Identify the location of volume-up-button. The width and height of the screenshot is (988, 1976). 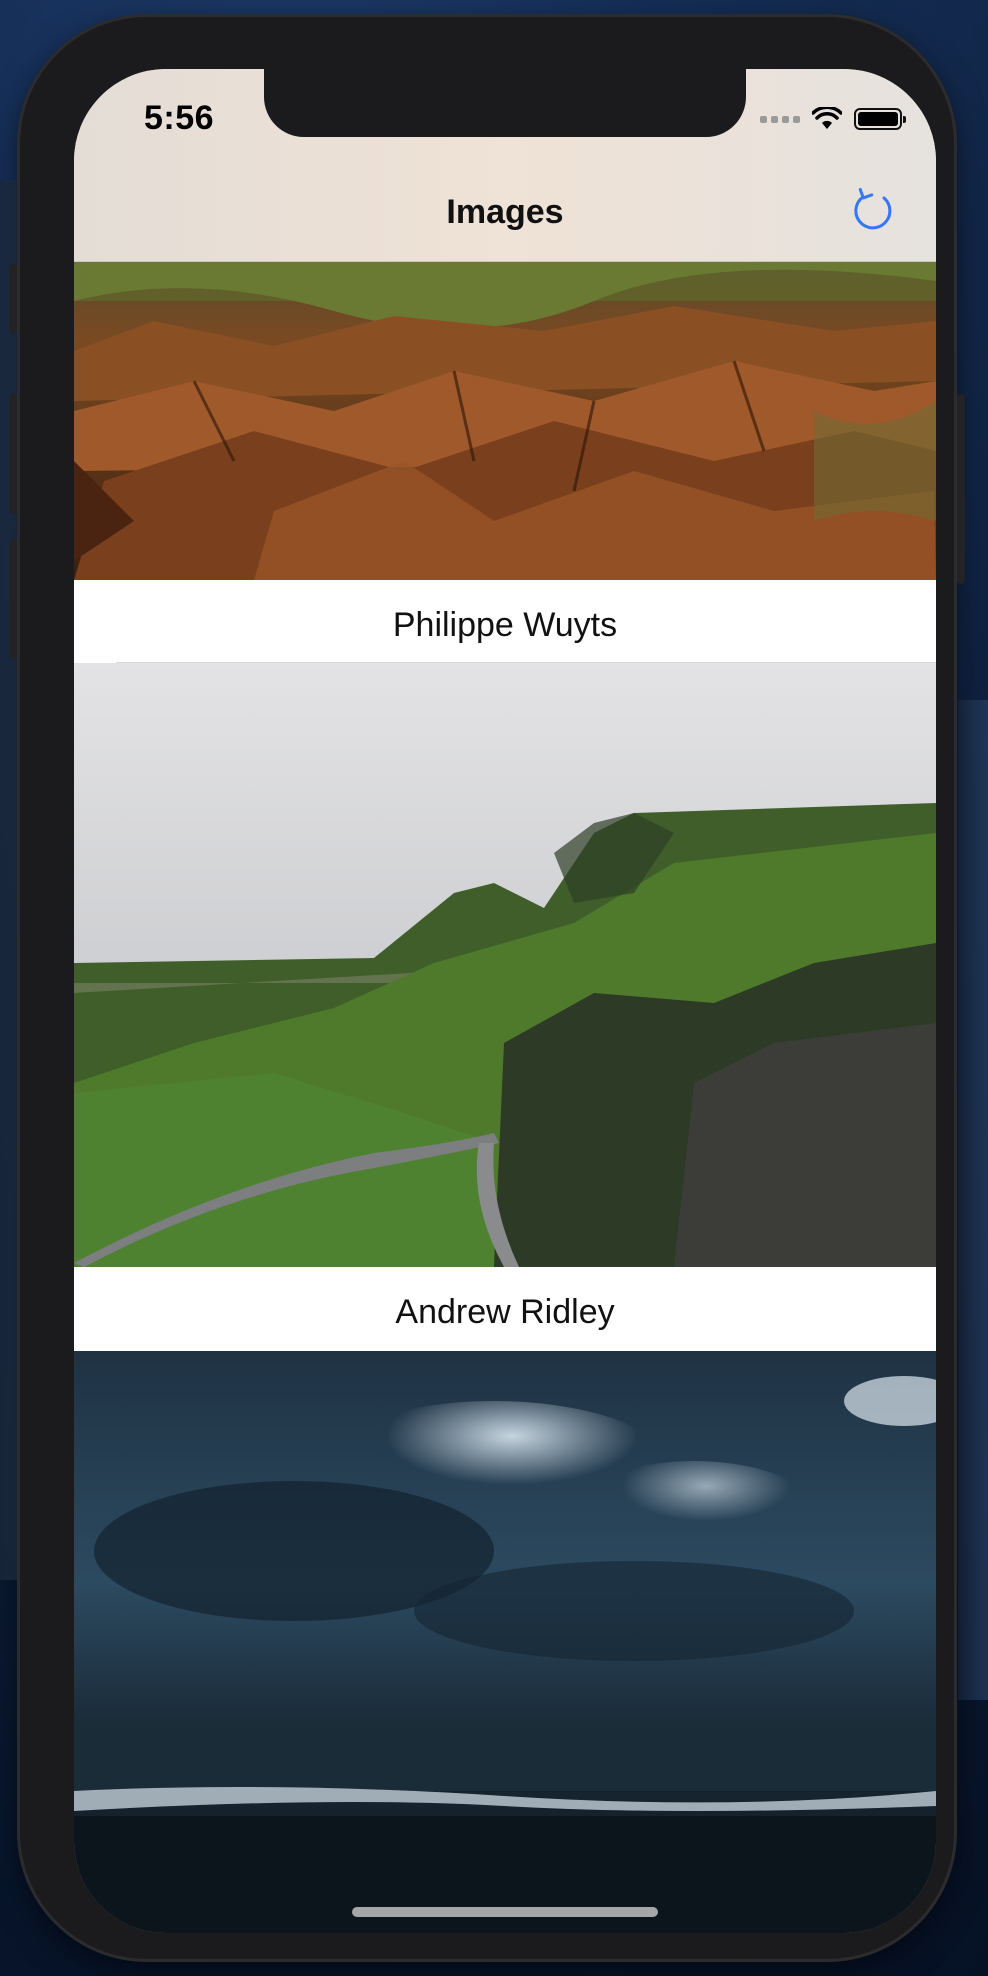
(13, 454).